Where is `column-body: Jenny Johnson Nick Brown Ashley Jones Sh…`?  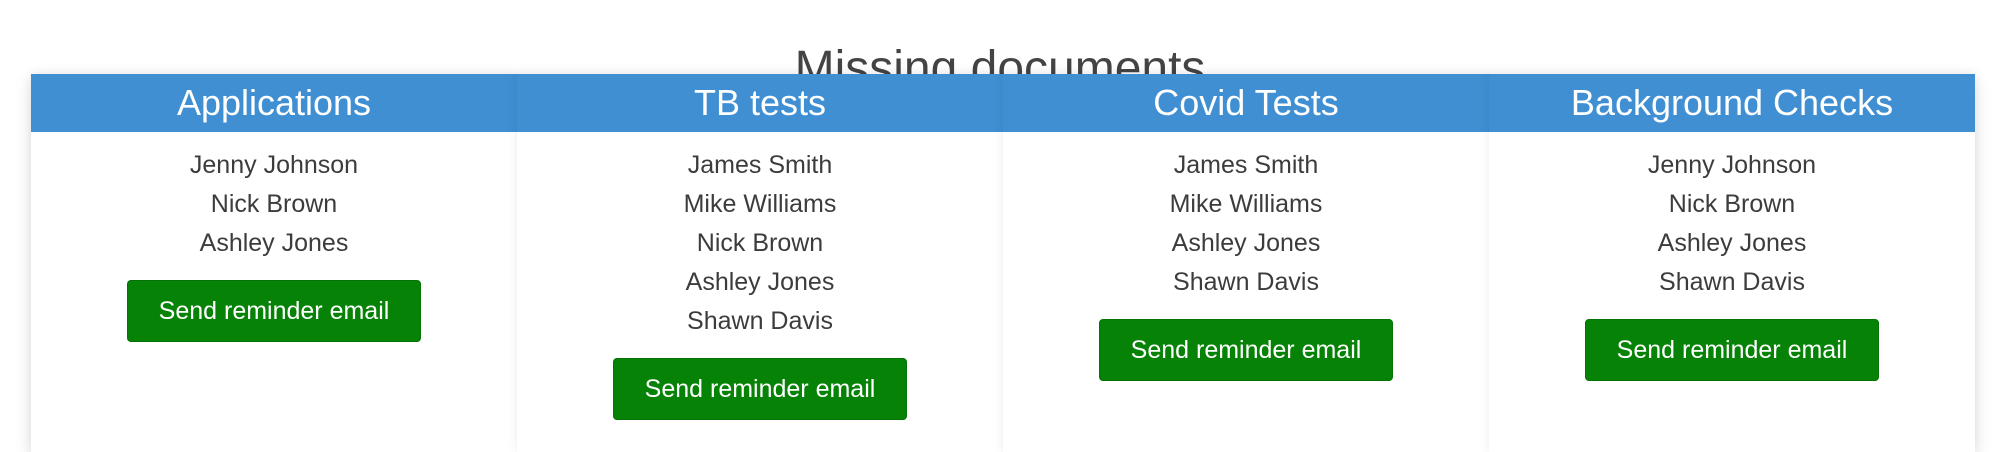 column-body: Jenny Johnson Nick Brown Ashley Jones Sh… is located at coordinates (1732, 256).